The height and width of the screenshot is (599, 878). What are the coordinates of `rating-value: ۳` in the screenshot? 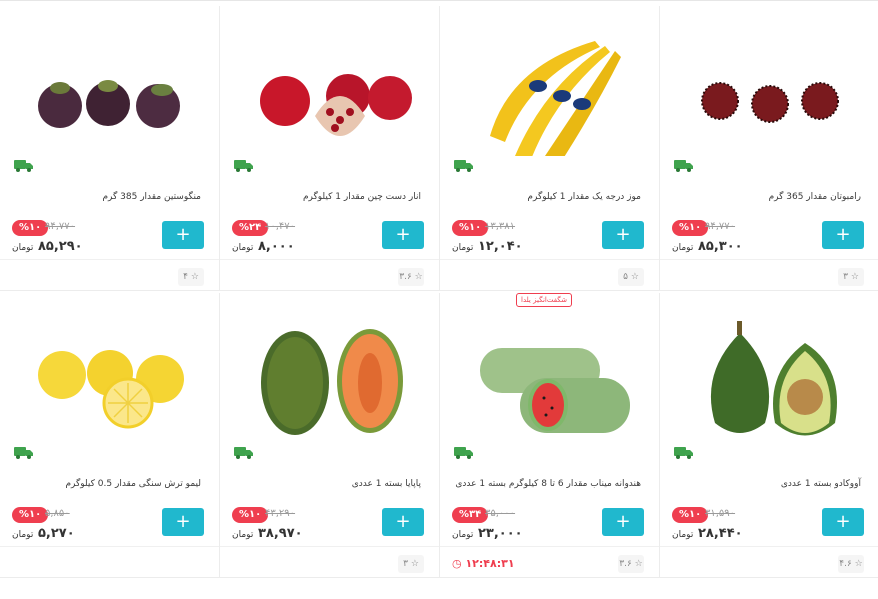 It's located at (405, 564).